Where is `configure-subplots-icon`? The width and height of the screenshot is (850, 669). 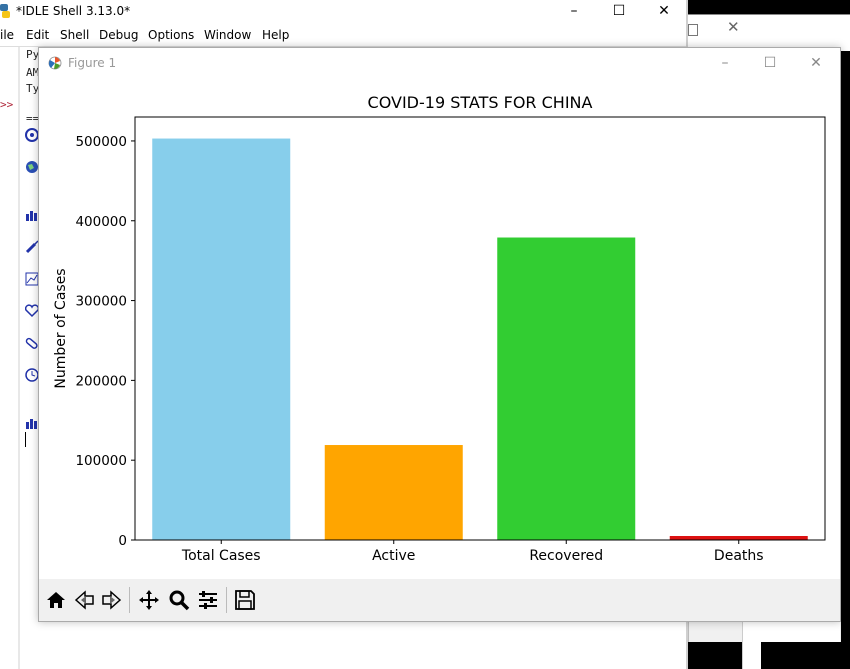
configure-subplots-icon is located at coordinates (208, 600).